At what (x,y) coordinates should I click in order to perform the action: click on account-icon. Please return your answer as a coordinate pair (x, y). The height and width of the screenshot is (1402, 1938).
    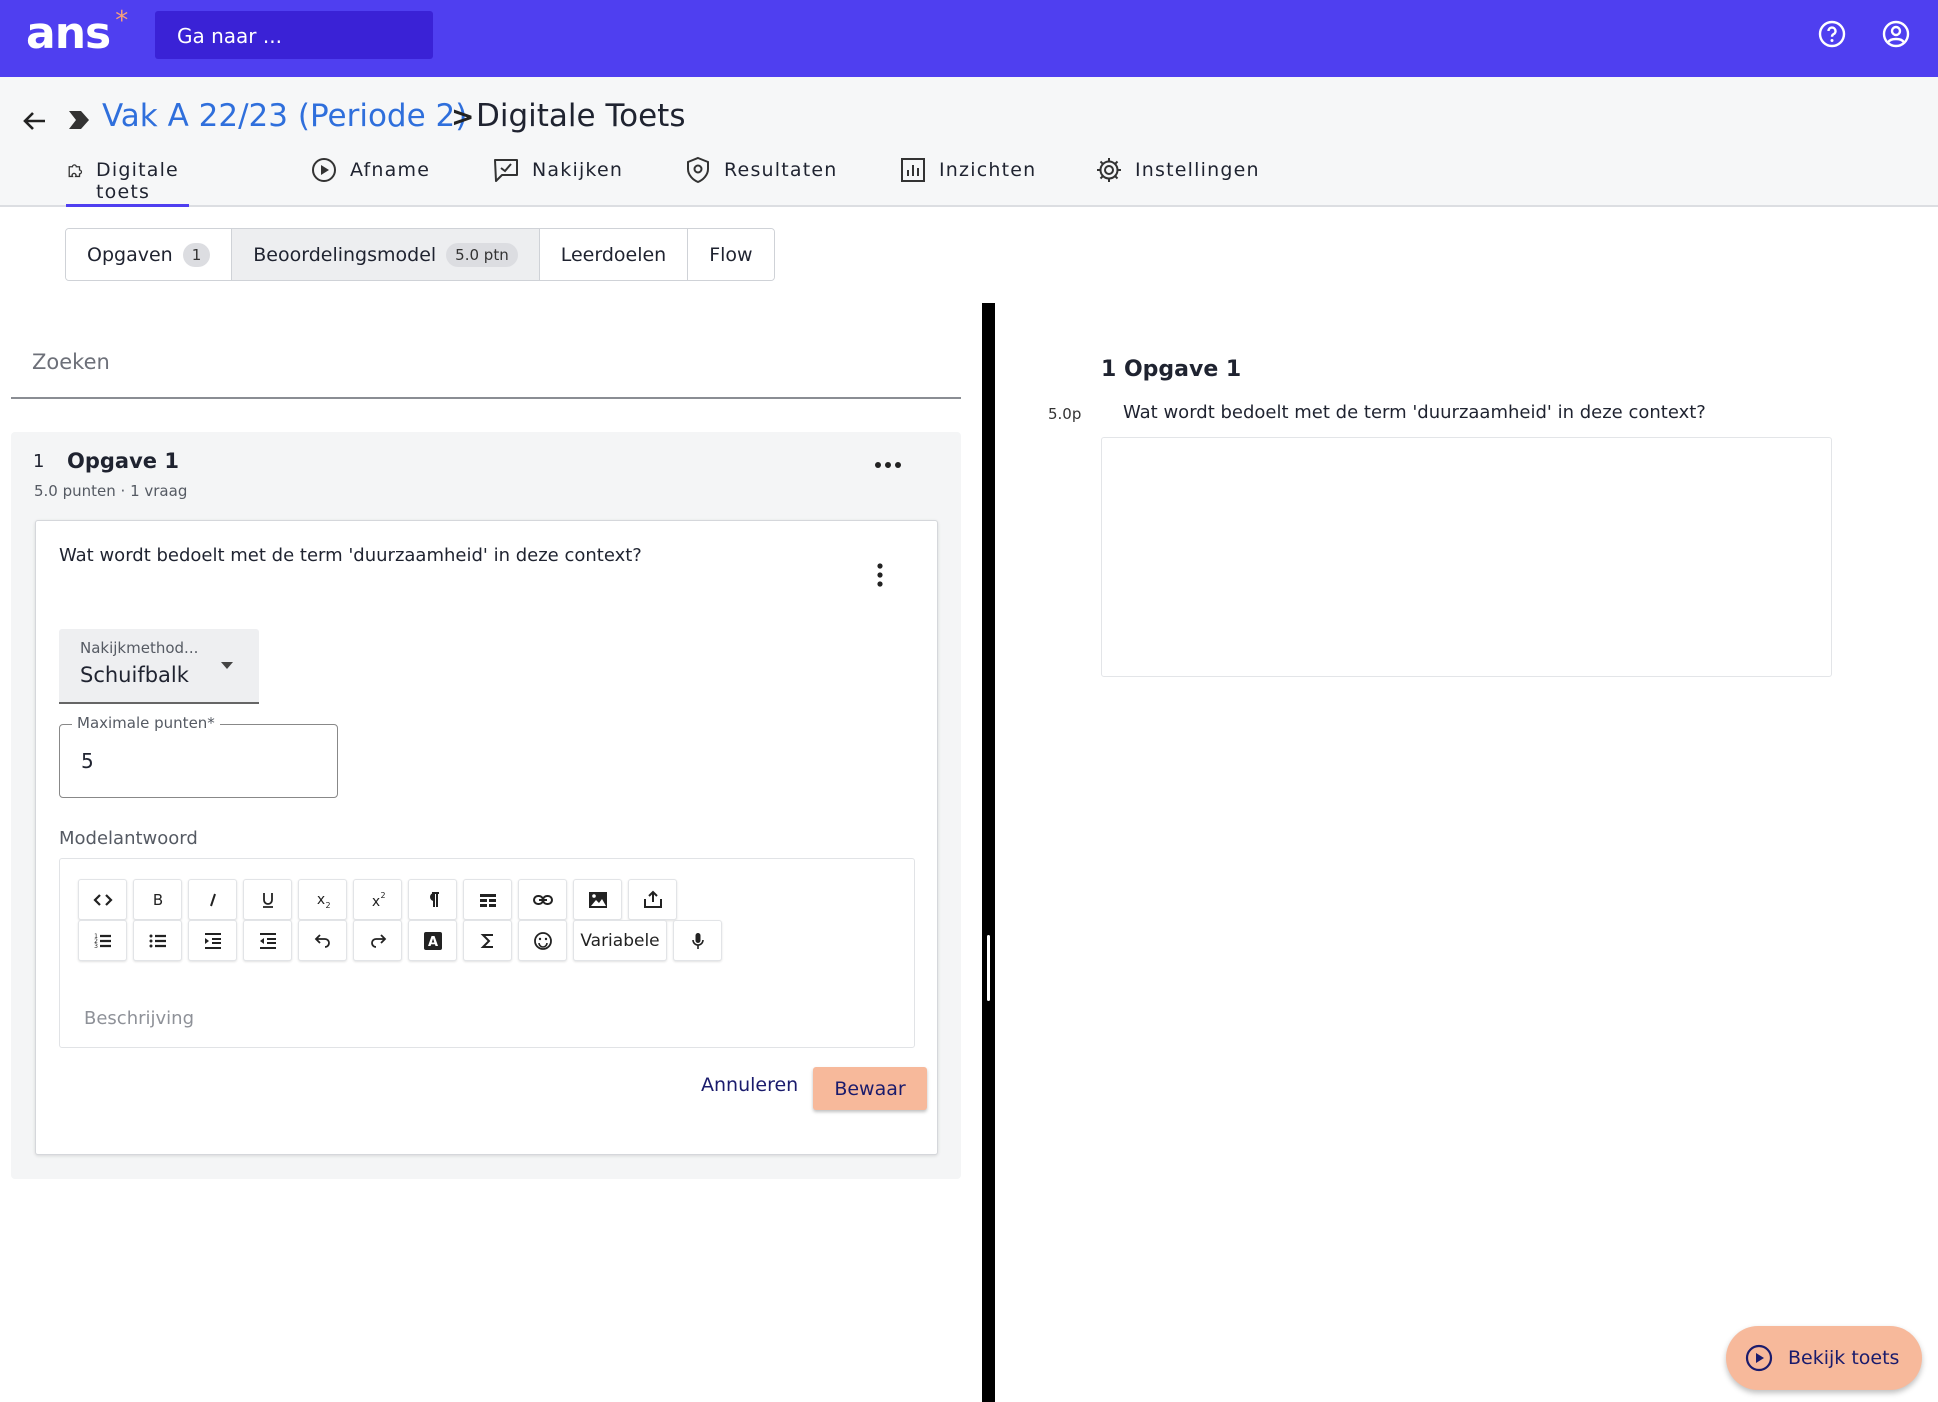
    Looking at the image, I should click on (1896, 34).